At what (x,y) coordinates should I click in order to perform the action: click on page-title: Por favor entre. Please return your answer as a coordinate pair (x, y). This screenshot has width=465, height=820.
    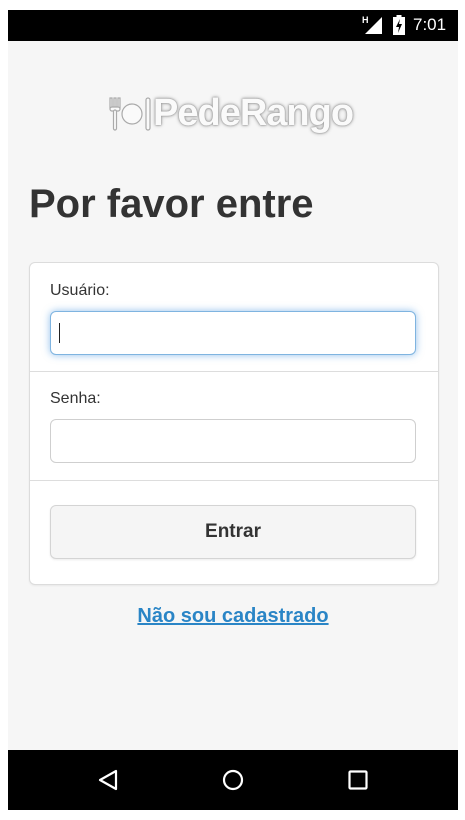
    Looking at the image, I should click on (171, 204).